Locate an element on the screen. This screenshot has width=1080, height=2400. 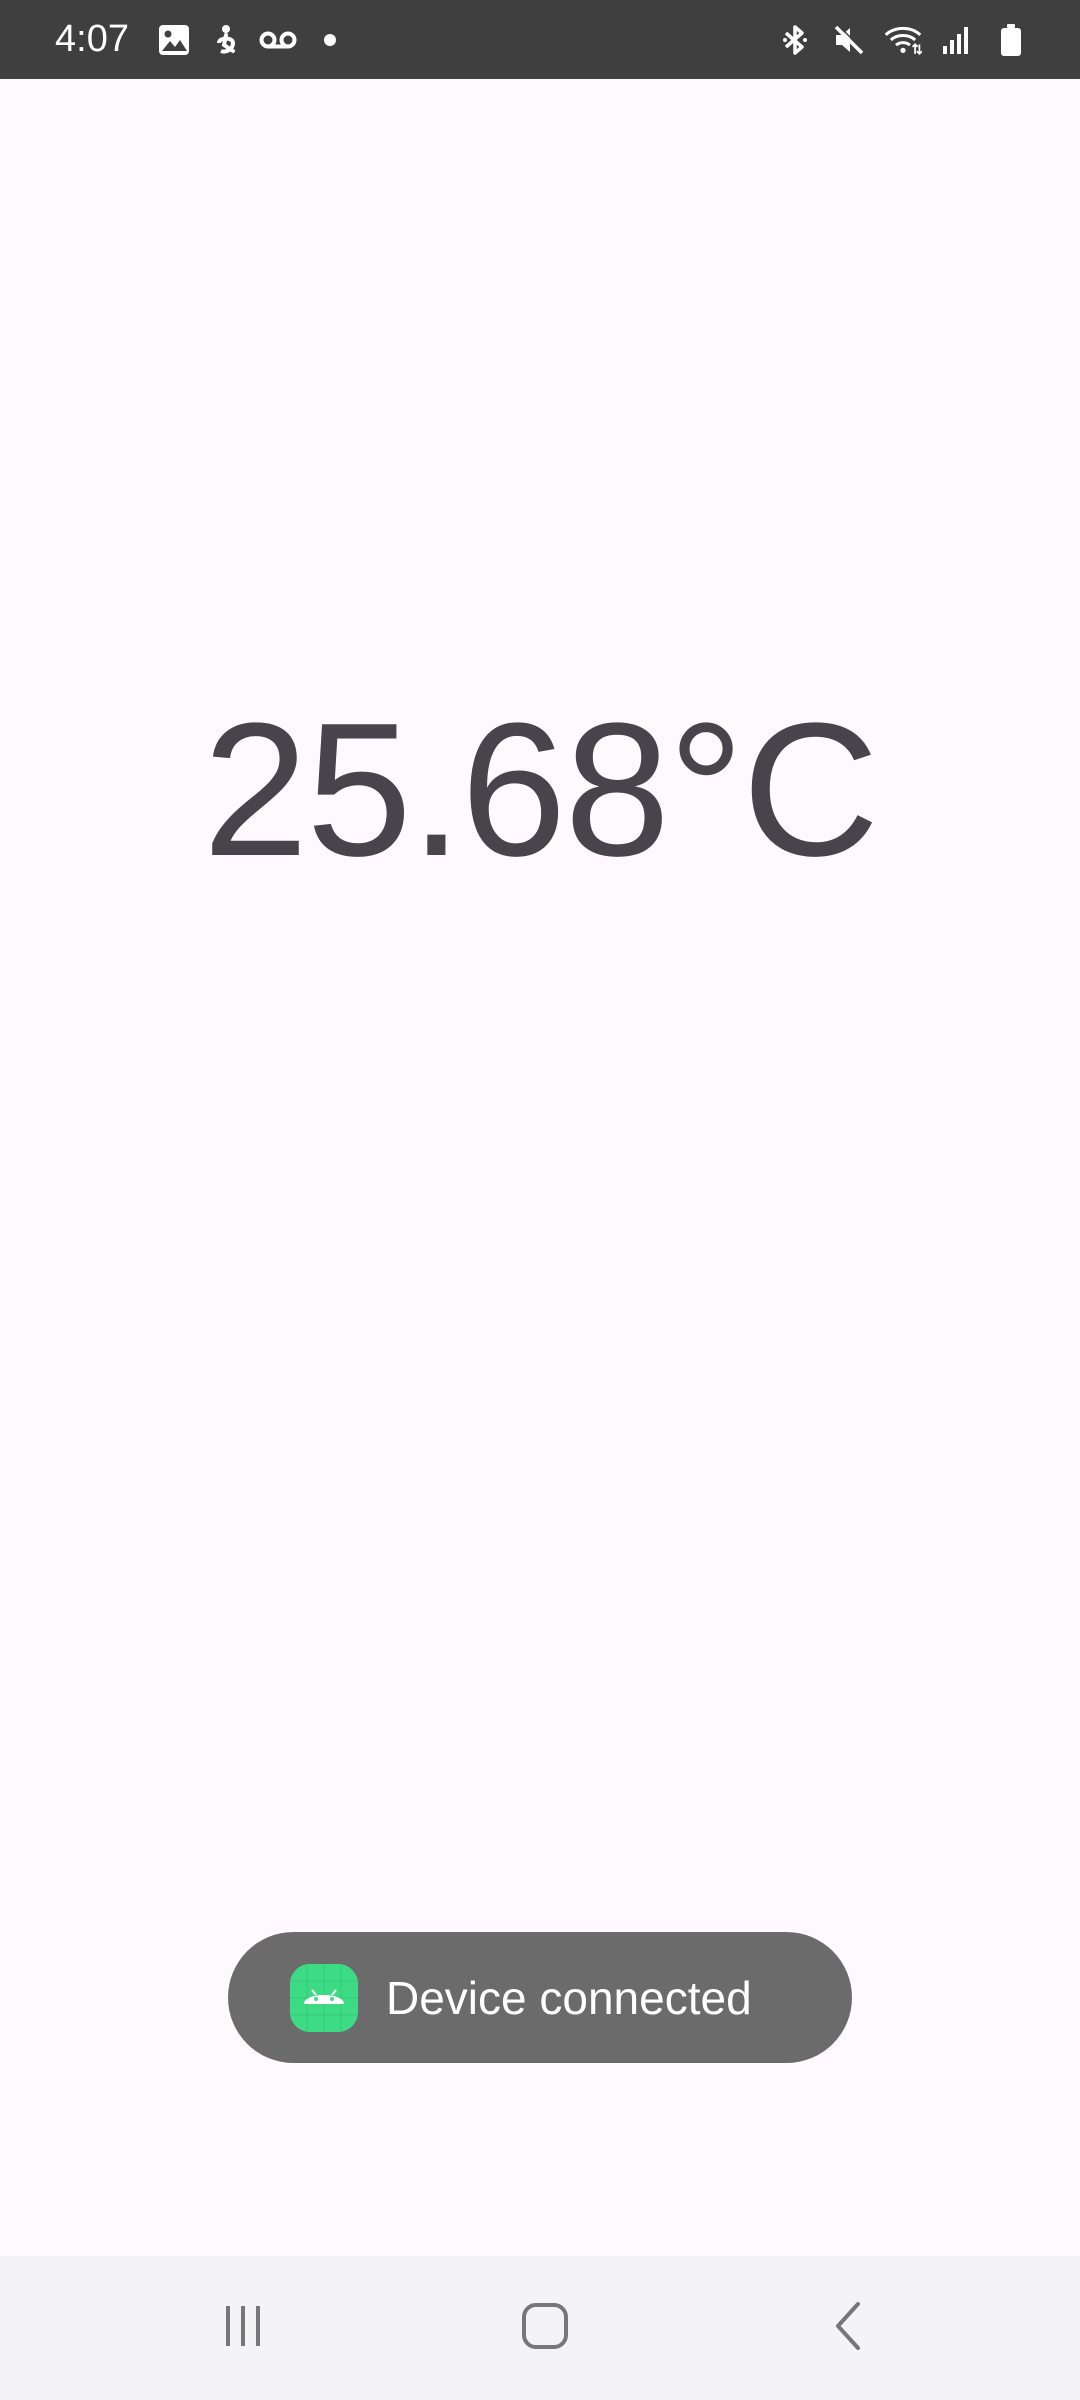
wifi-icon is located at coordinates (903, 40).